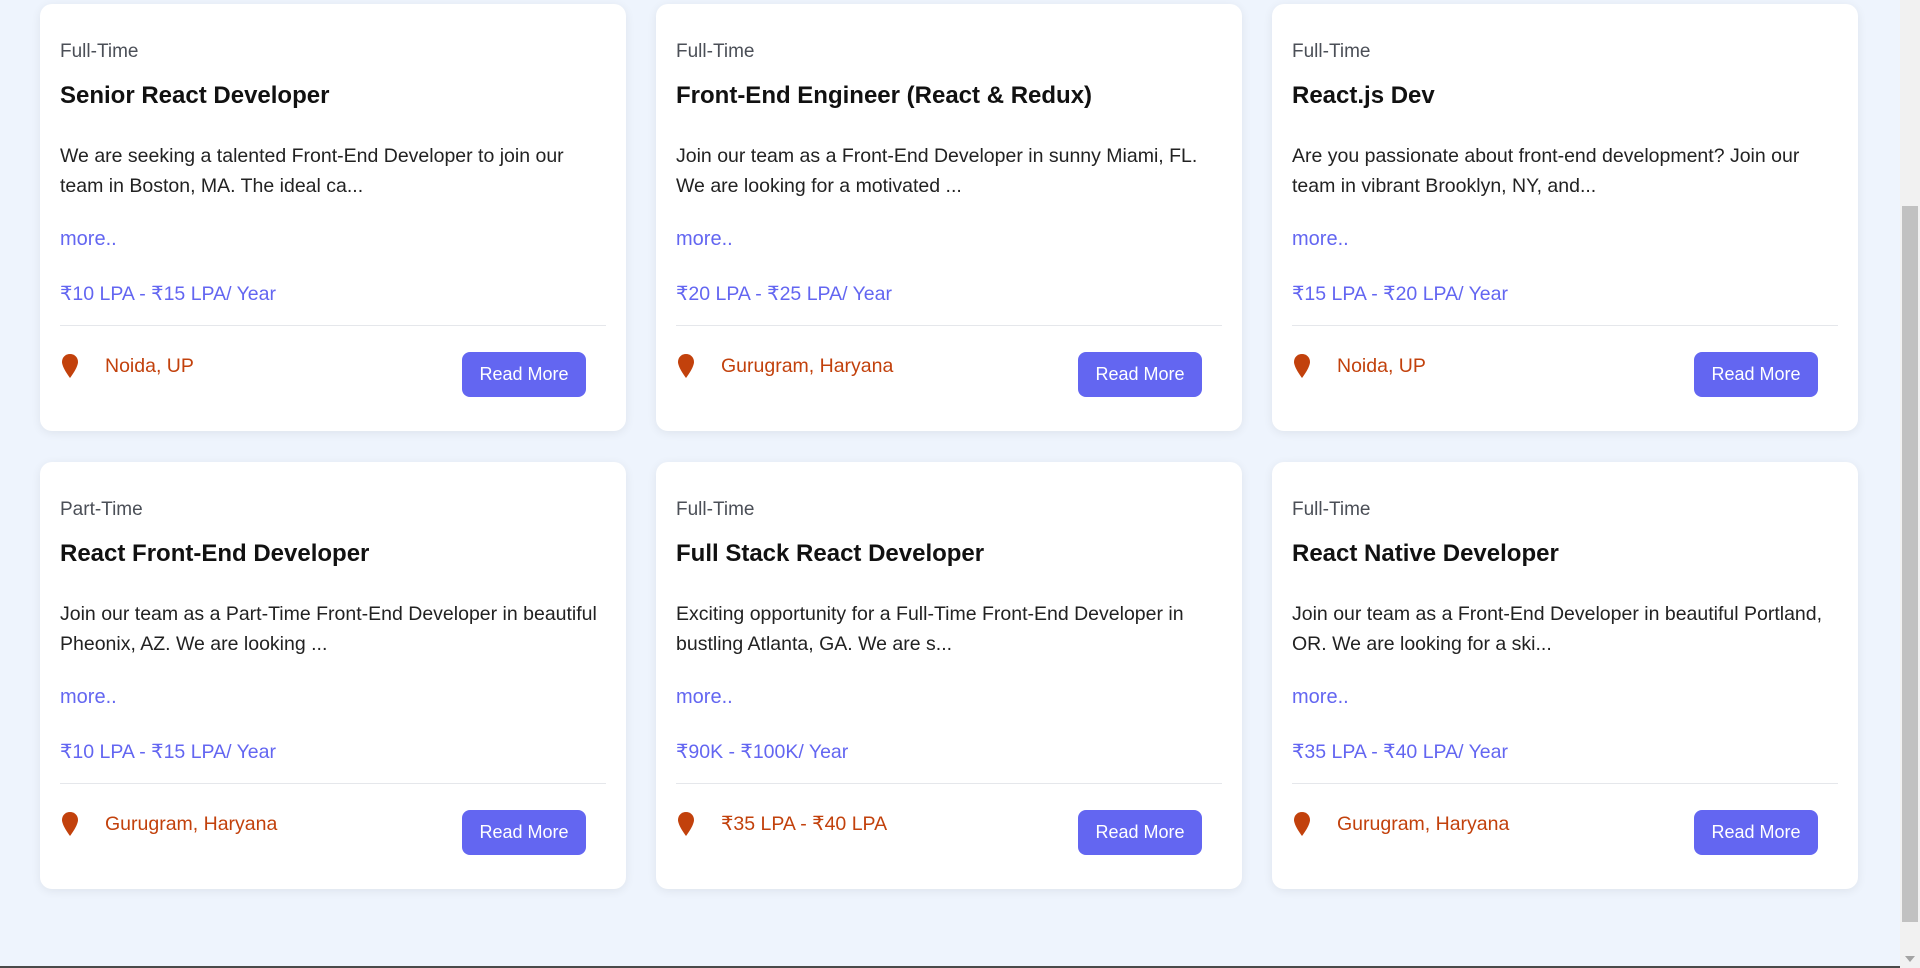  What do you see at coordinates (195, 95) in the screenshot?
I see `job-title: Senior React Developer` at bounding box center [195, 95].